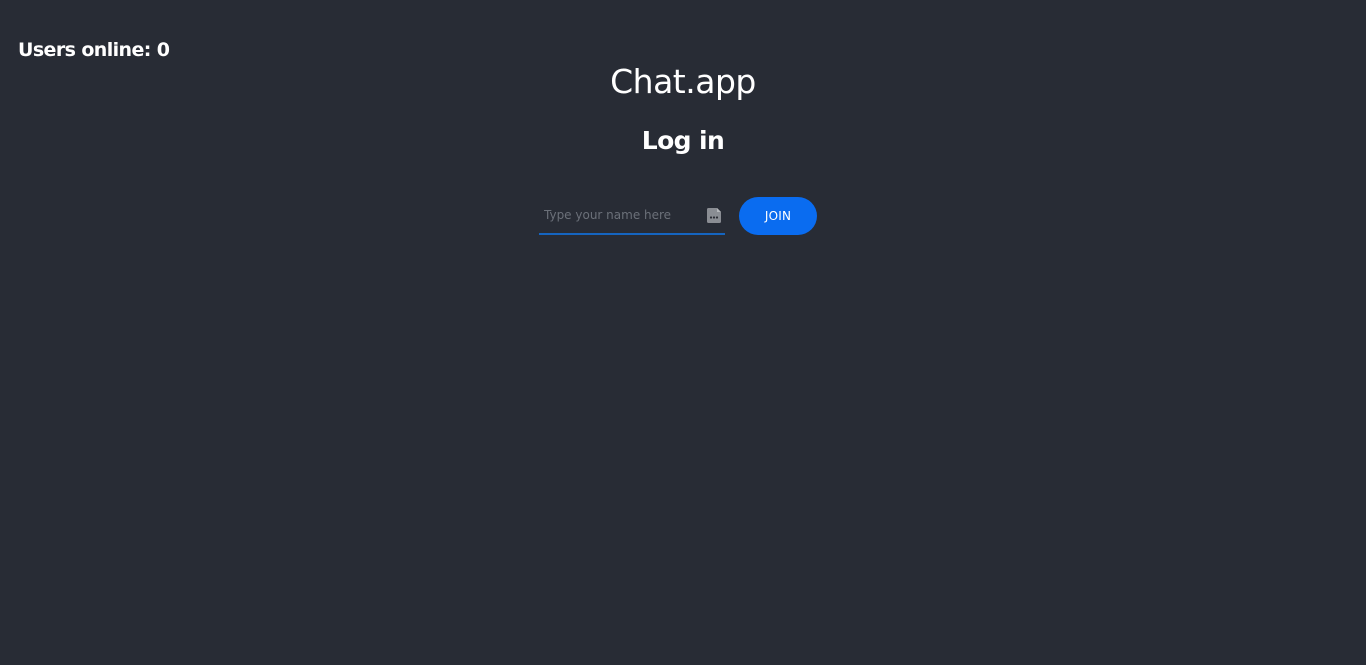  I want to click on login-heading: Log in, so click(683, 140).